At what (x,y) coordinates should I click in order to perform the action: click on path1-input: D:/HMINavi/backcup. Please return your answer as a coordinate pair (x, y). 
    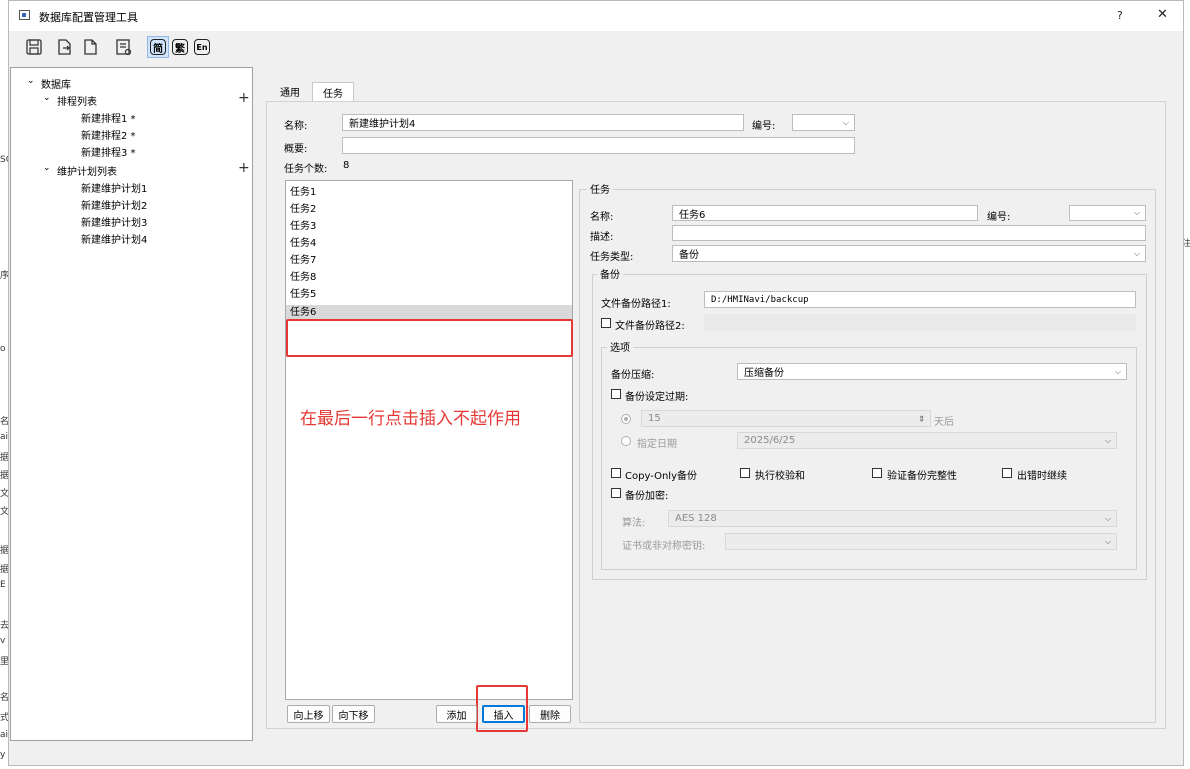
    Looking at the image, I should click on (920, 299).